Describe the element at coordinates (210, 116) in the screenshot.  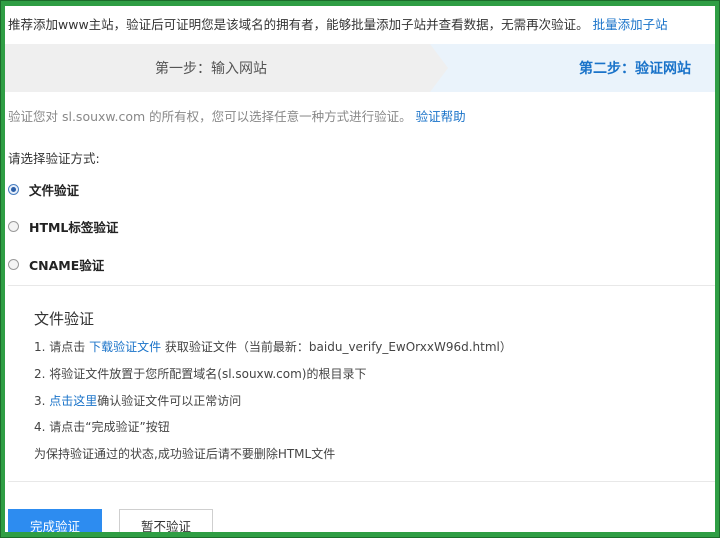
I see `verify-description-text: 验证您对 sl.souxw.com 的所有权，您可以选择任意一种方式进行验证。` at that location.